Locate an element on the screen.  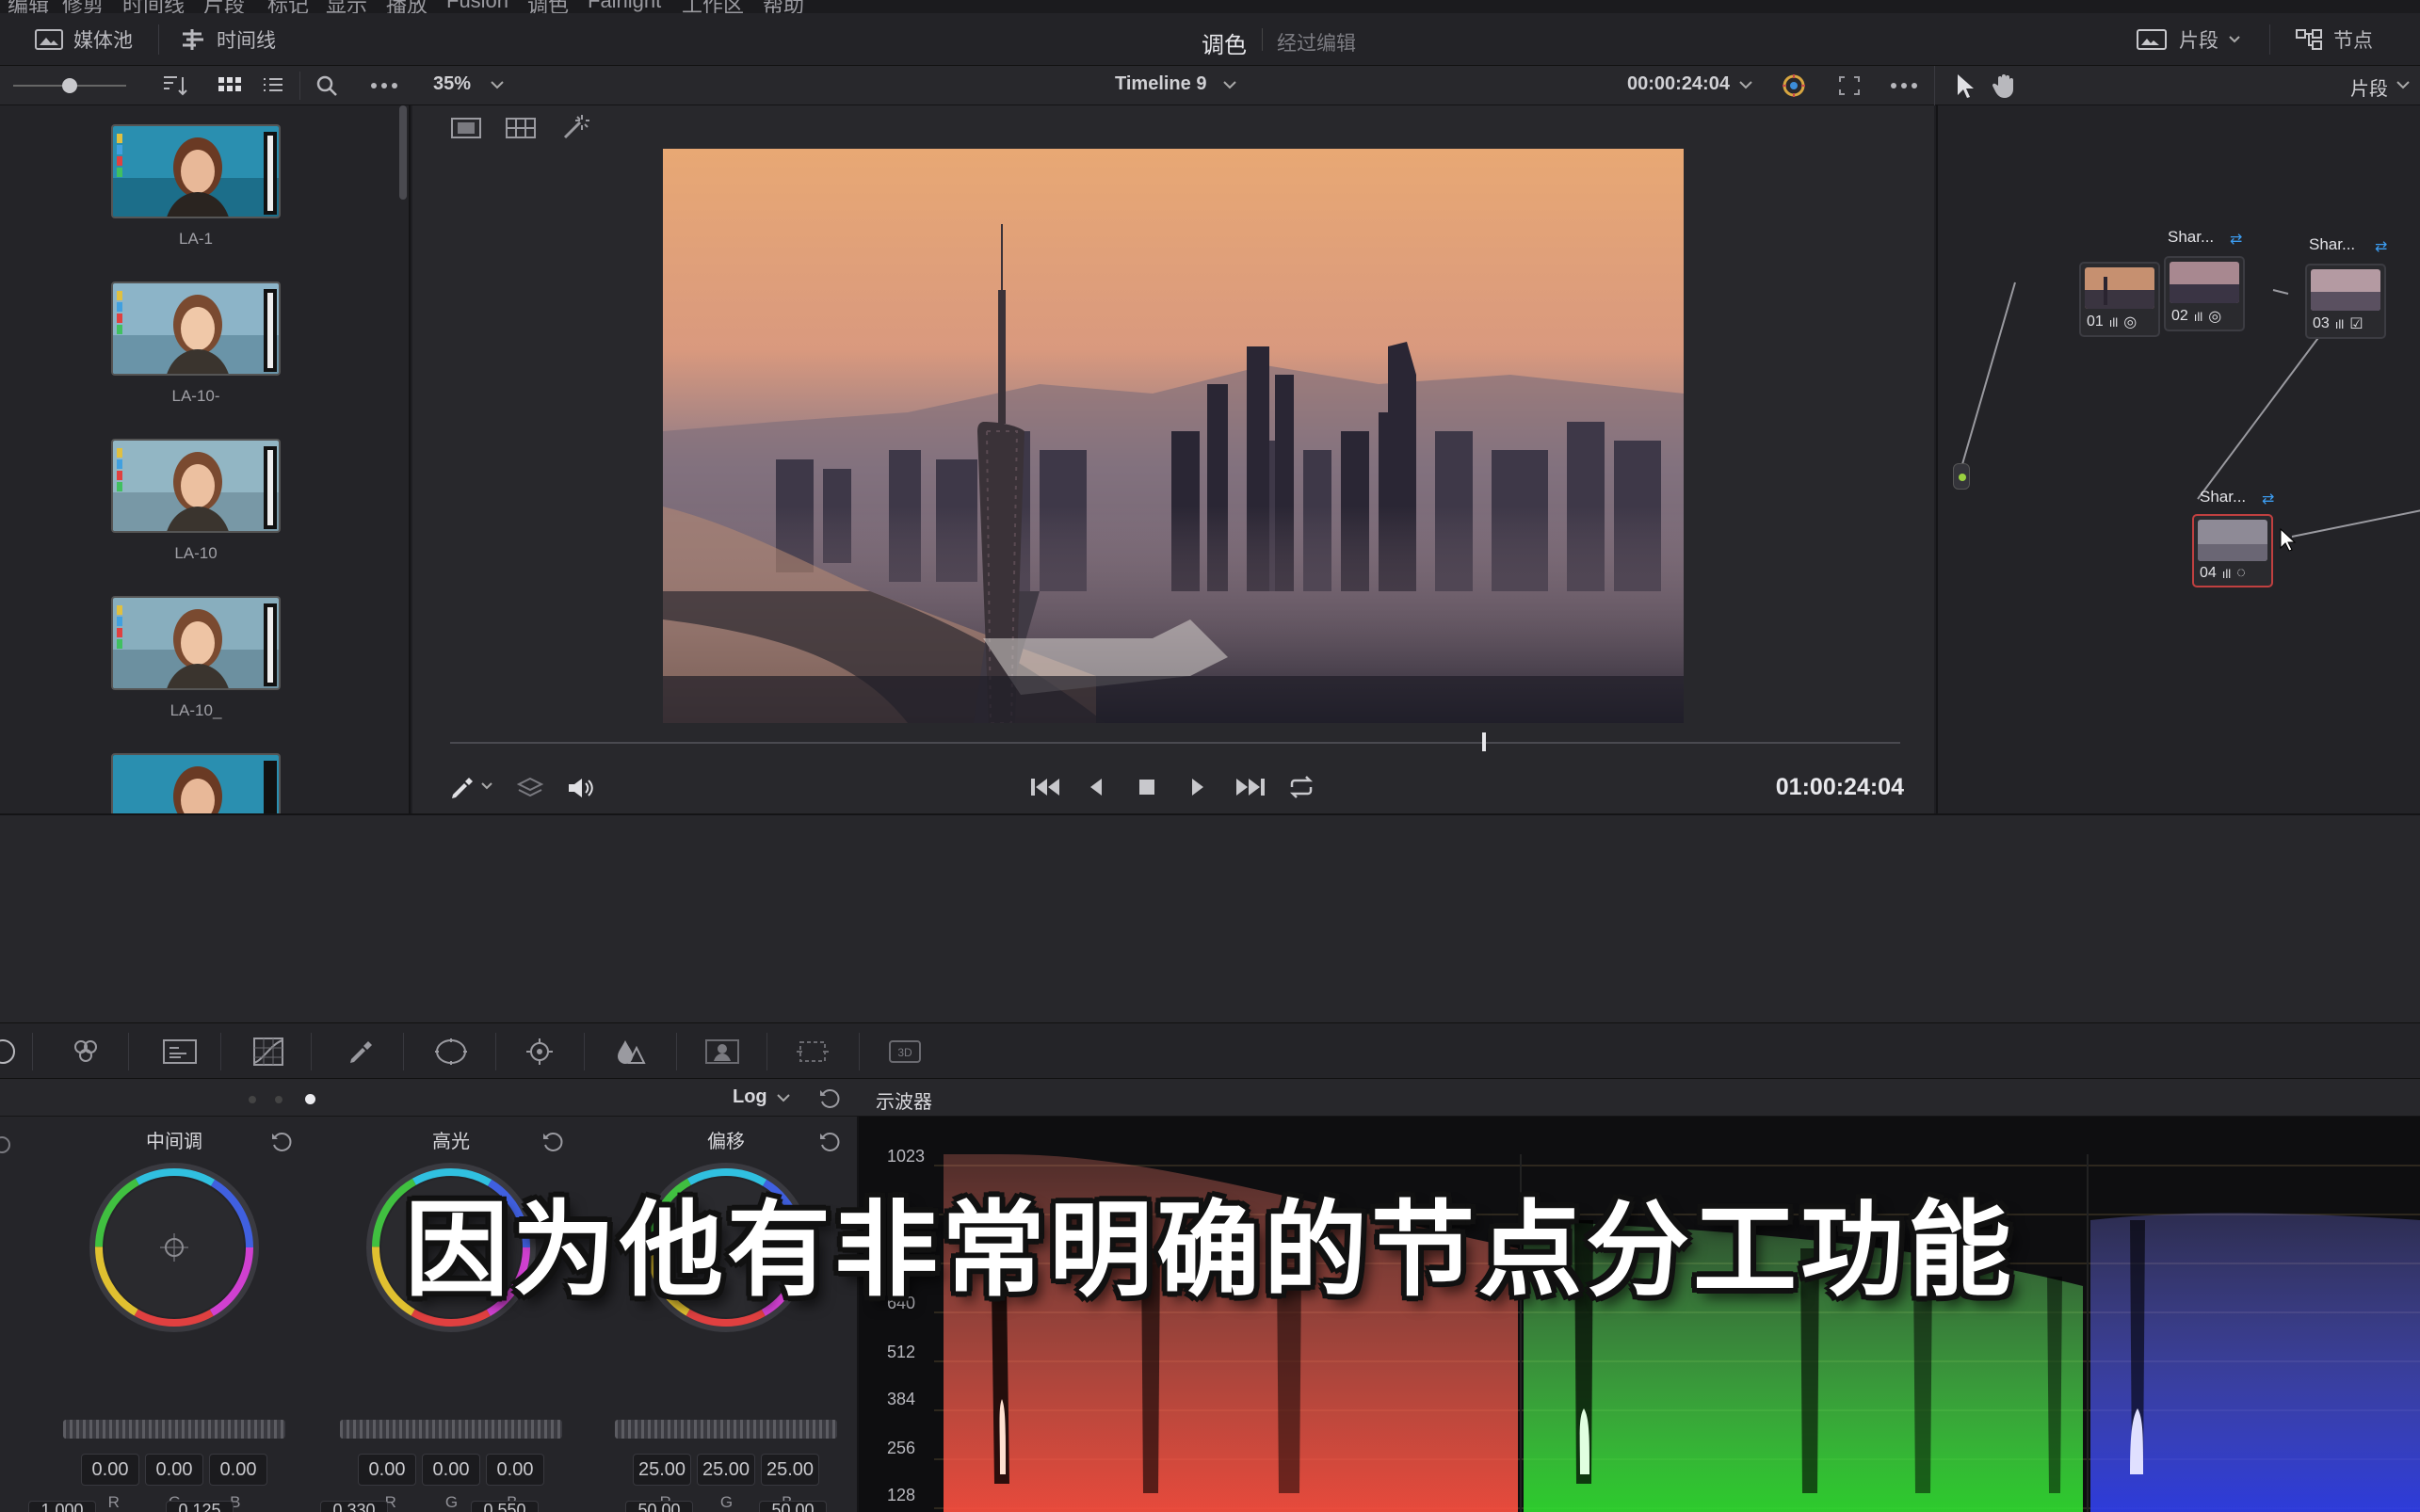
source-input is located at coordinates (1961, 476).